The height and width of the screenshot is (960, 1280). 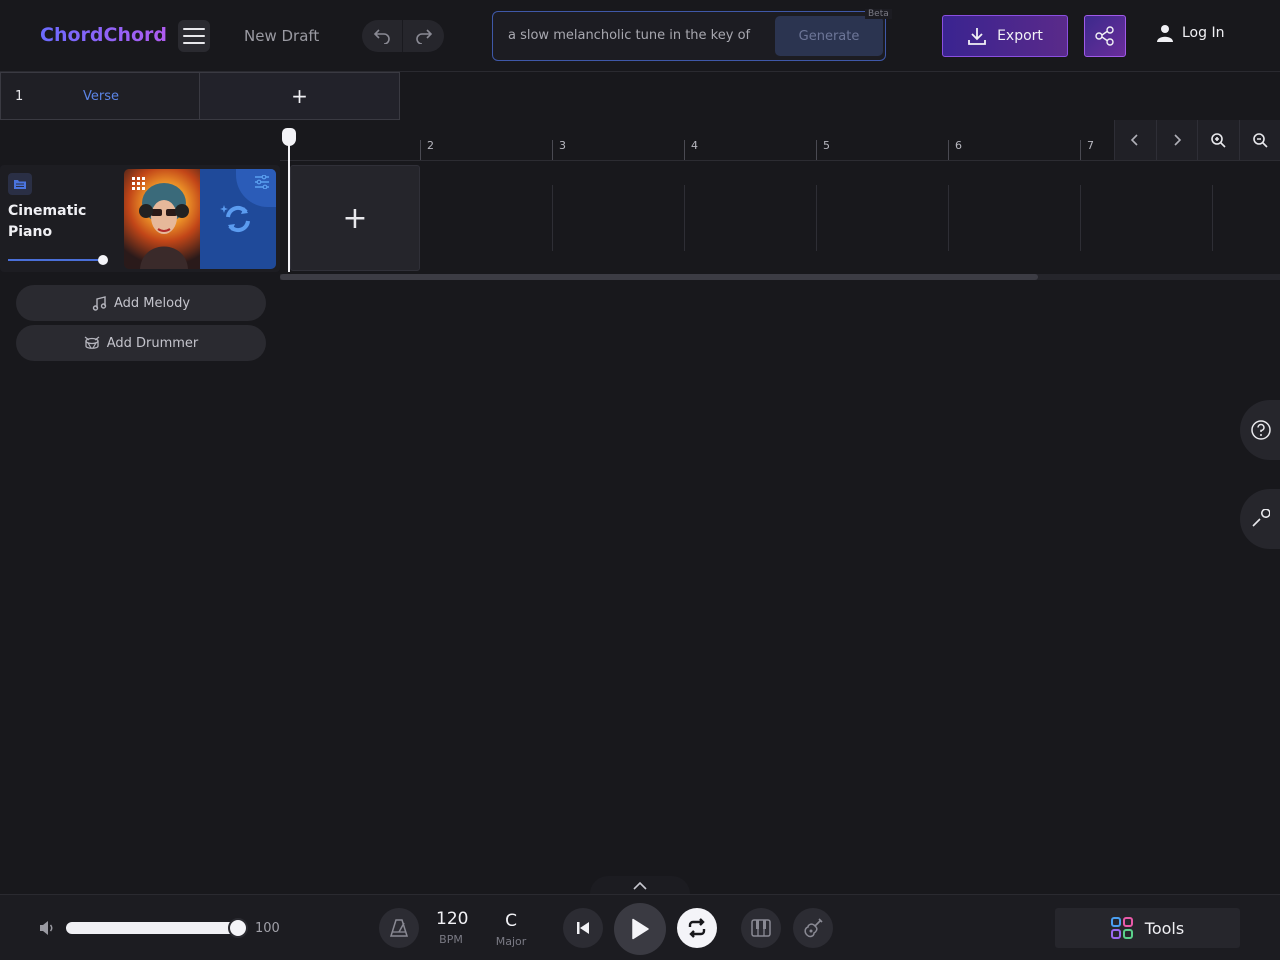 What do you see at coordinates (423, 36) in the screenshot?
I see `redo-button` at bounding box center [423, 36].